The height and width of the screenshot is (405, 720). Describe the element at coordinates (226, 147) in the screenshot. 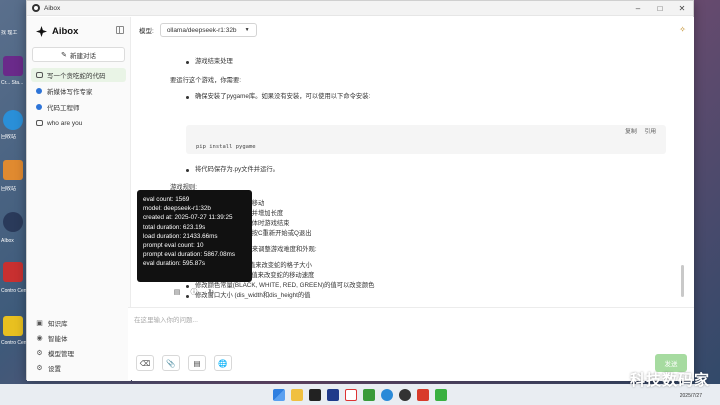

I see `code-text: pip install pygame` at that location.